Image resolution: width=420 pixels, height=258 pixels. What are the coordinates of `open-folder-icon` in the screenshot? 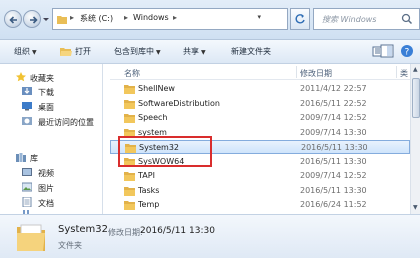 It's located at (66, 52).